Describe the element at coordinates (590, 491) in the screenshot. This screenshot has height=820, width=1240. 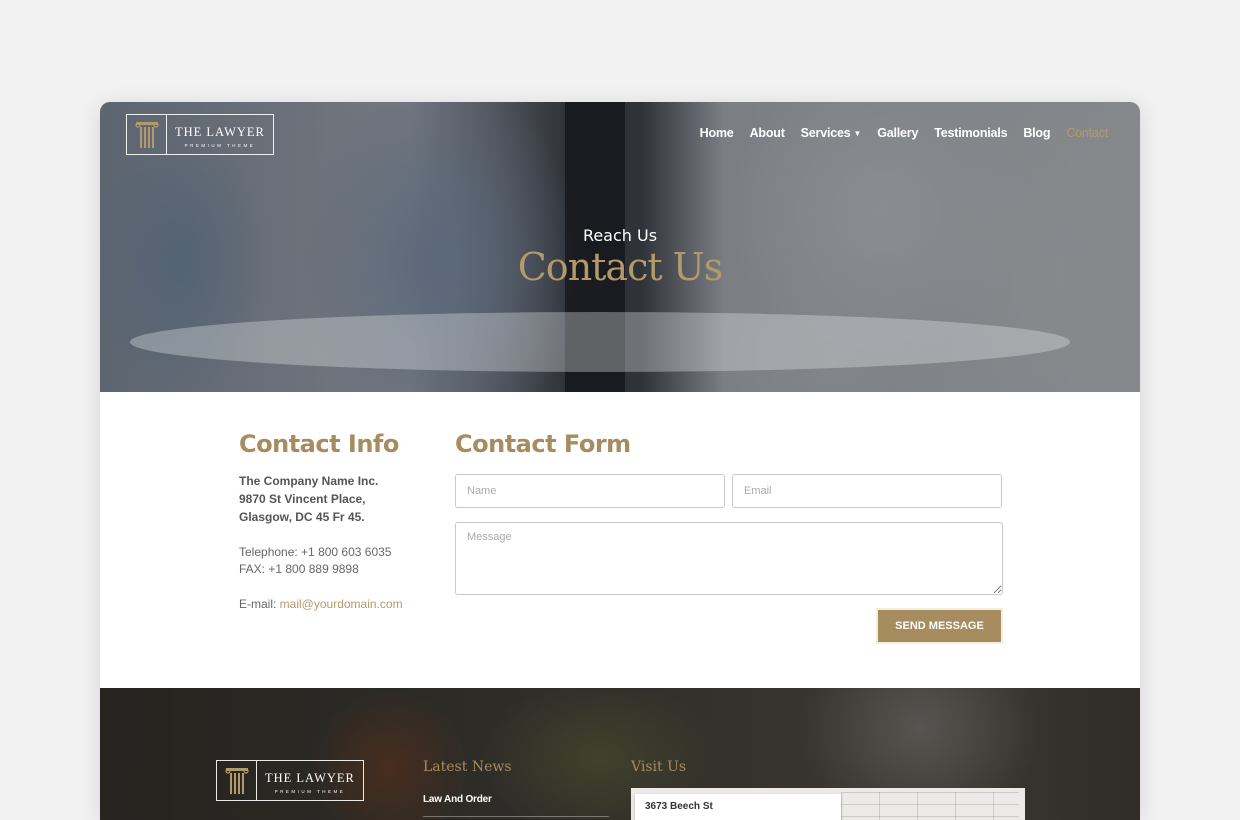
I see `name-input` at that location.